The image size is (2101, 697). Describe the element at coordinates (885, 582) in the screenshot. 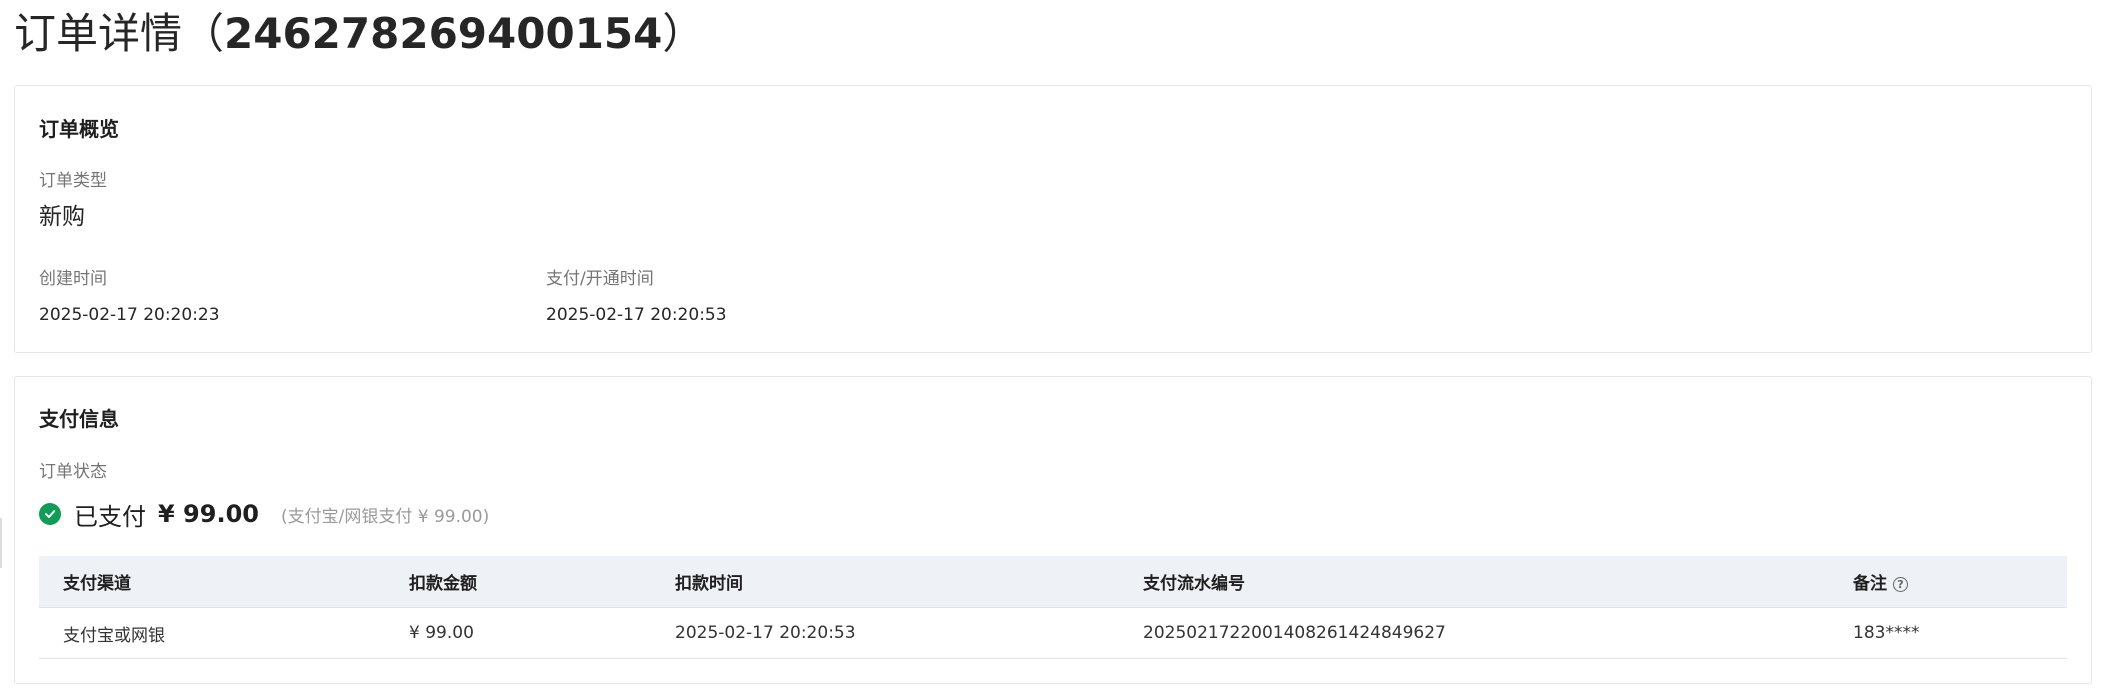

I see `column-header-time: 扣款时间` at that location.